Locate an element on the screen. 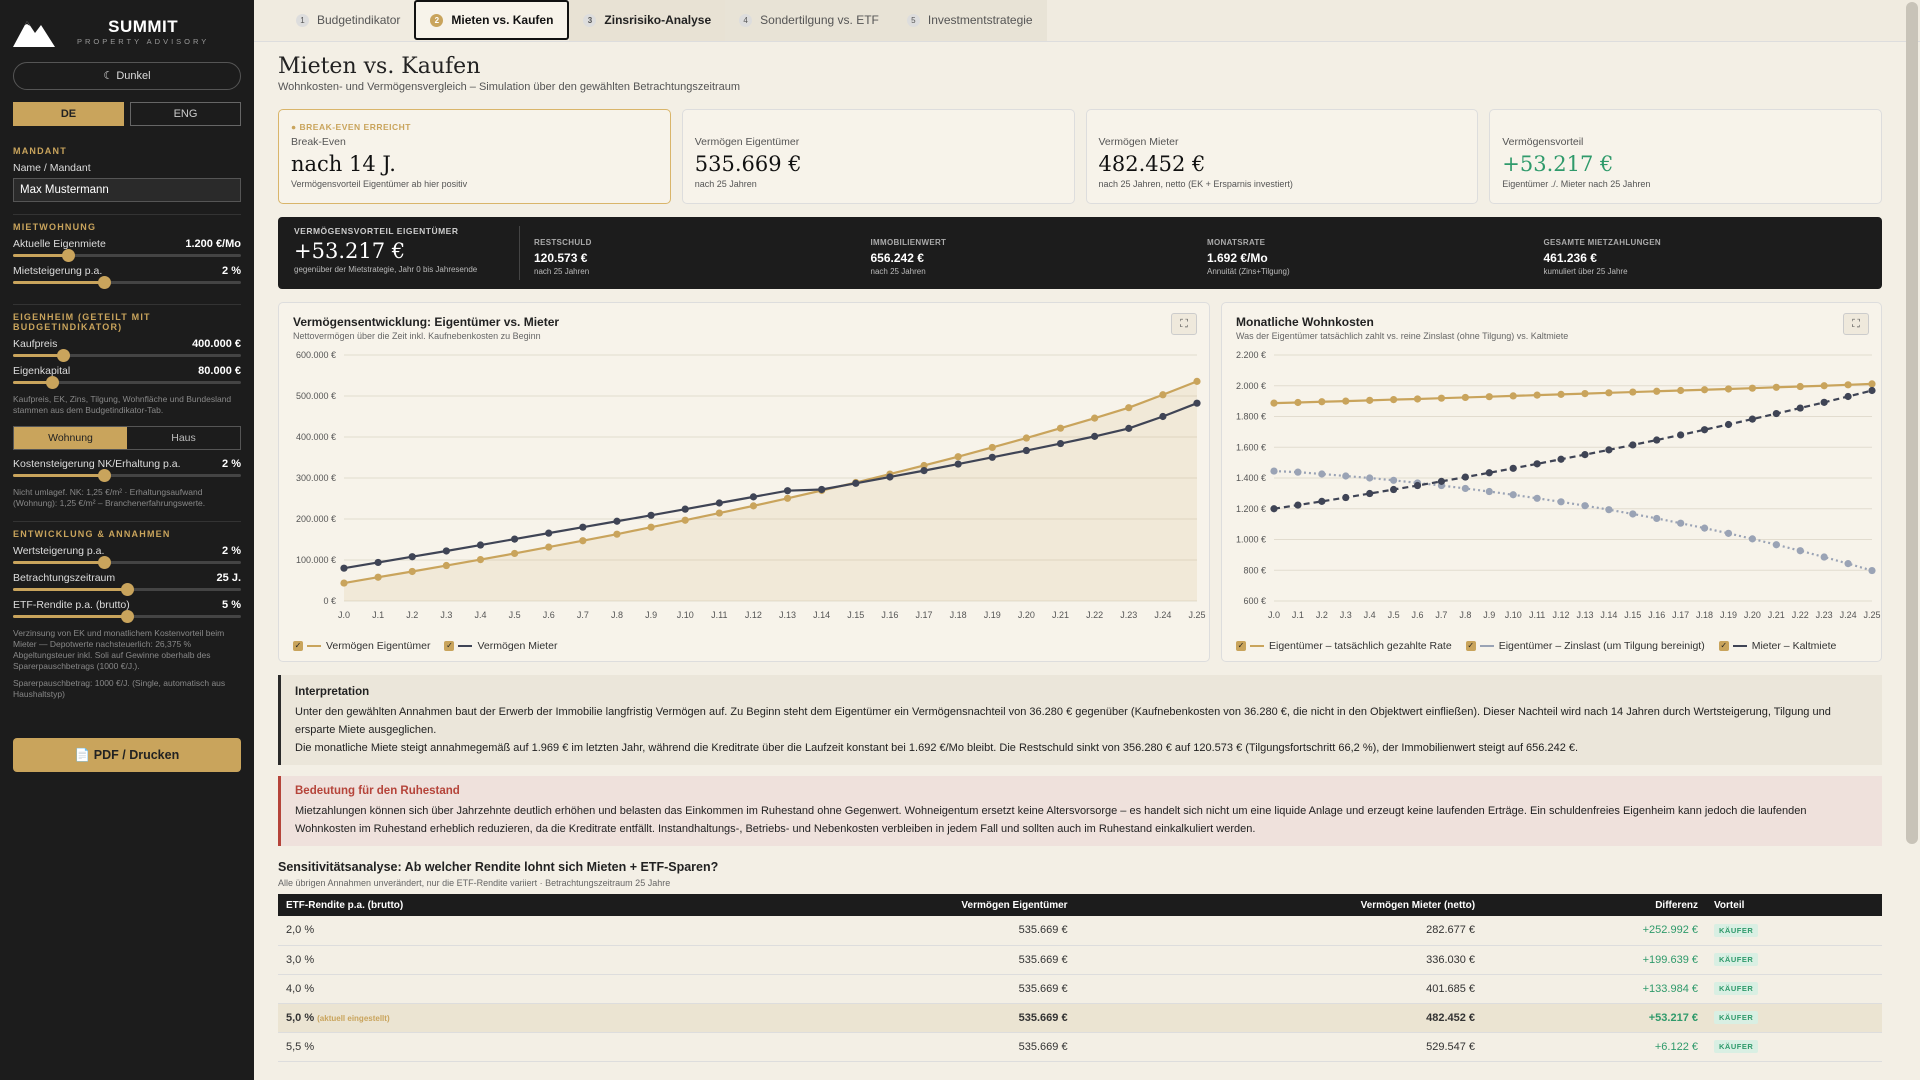  equity-label: Eigenkapital is located at coordinates (42, 371).